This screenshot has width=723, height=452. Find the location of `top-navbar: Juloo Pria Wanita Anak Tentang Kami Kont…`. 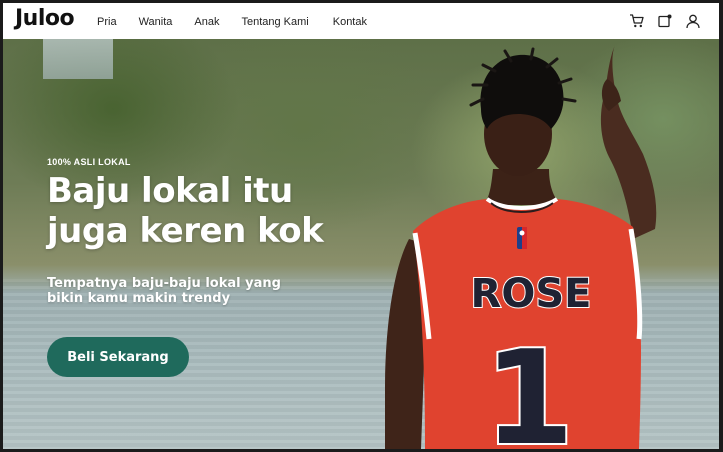

top-navbar: Juloo Pria Wanita Anak Tentang Kami Kont… is located at coordinates (361, 21).